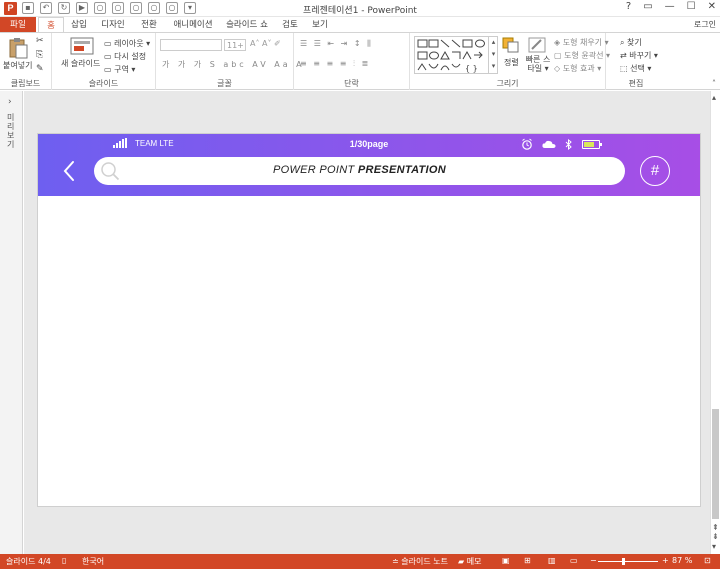 The image size is (720, 569). I want to click on previous-slide-icon: ⇞, so click(715, 527).